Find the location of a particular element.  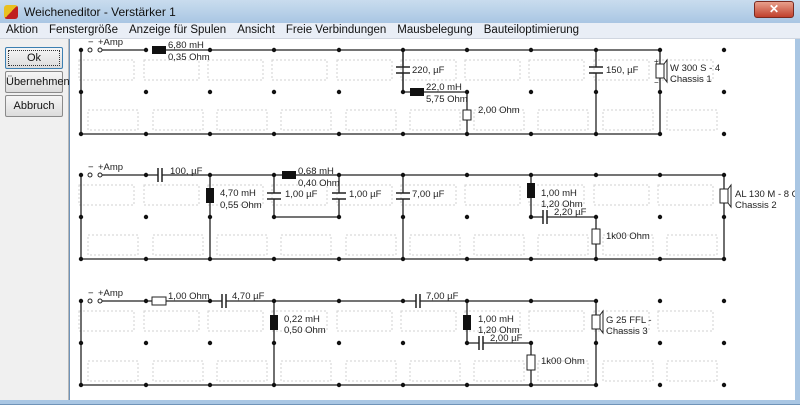

menu-freie-verbindungen: Freie Verbindungen is located at coordinates (335, 30).